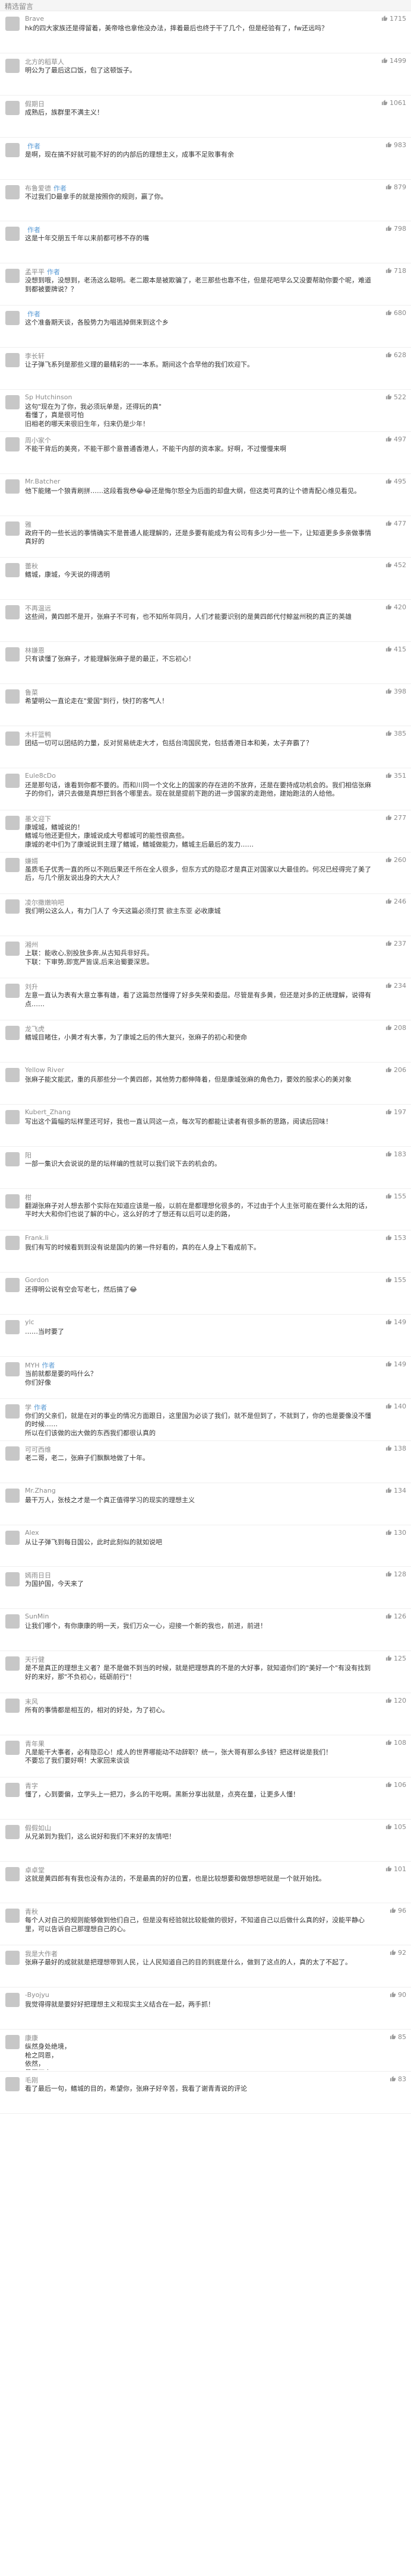 This screenshot has height=2576, width=411. Describe the element at coordinates (395, 1616) in the screenshot. I see `like-button: 126` at that location.